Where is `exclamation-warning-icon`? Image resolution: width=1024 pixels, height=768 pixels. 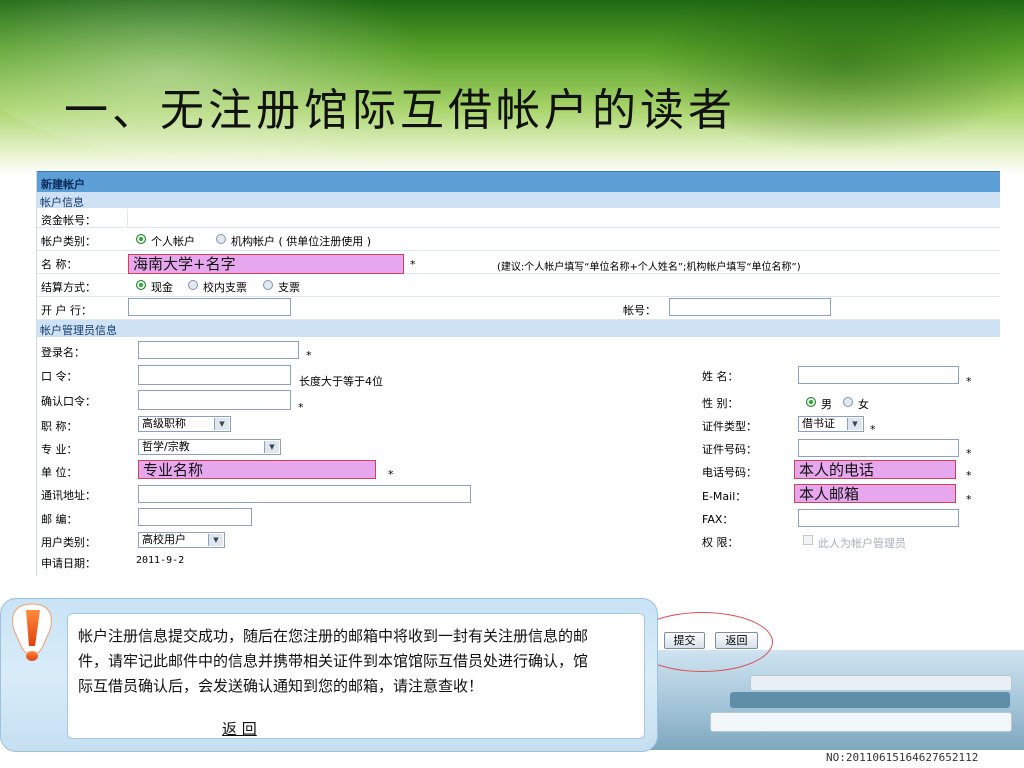
exclamation-warning-icon is located at coordinates (32, 632).